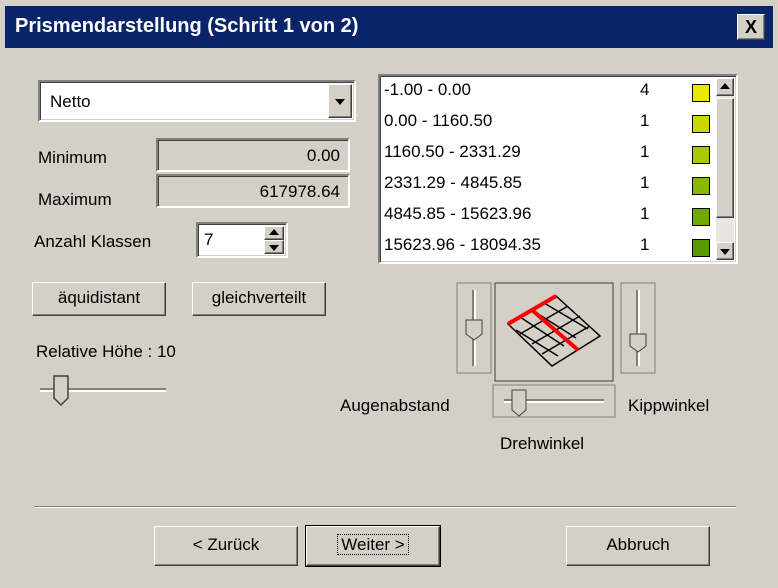 The image size is (778, 588). I want to click on list-item: -1.00 - 0.00 4, so click(547, 93).